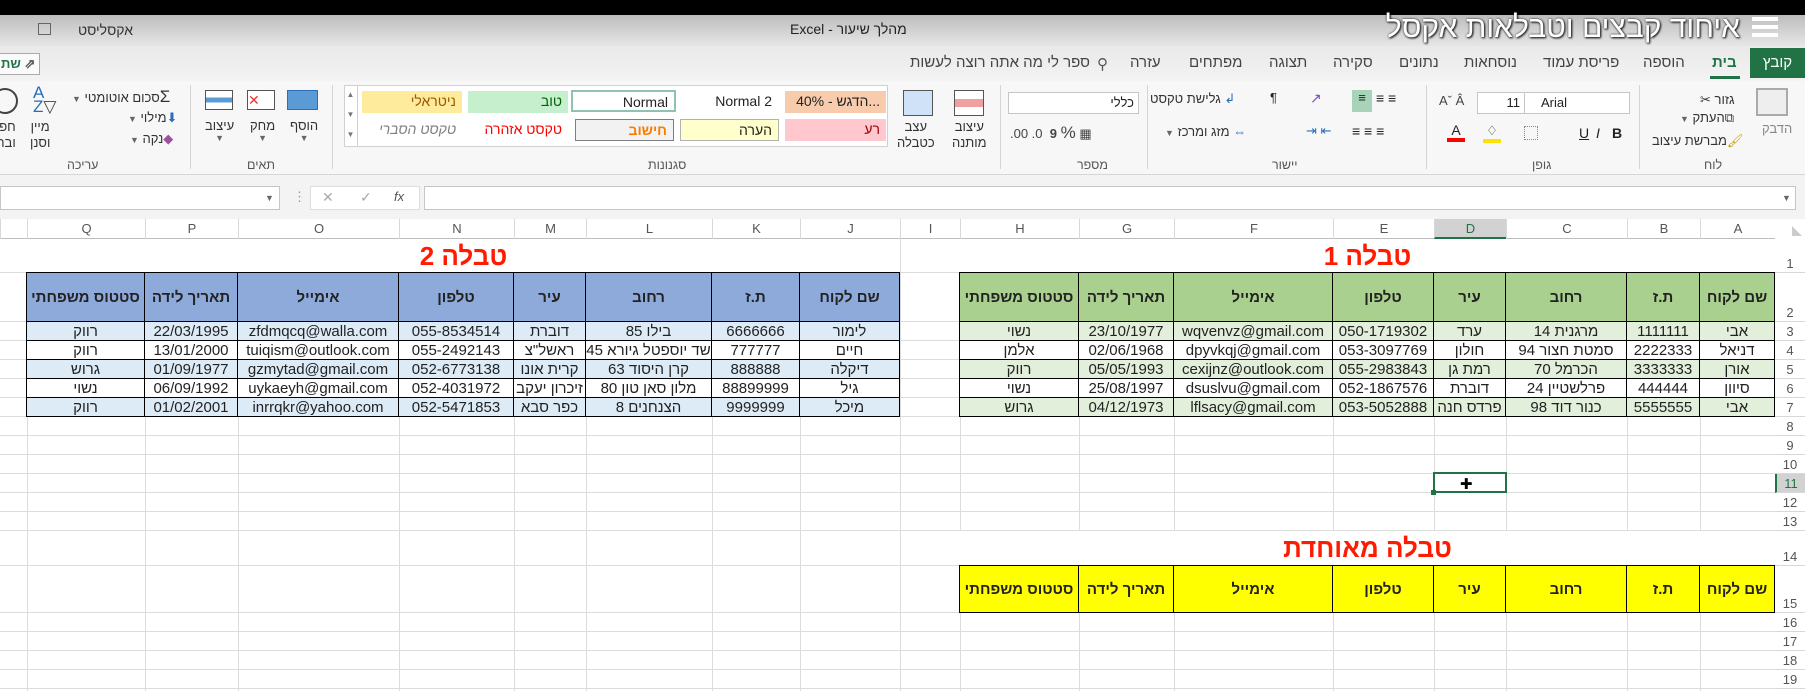  I want to click on table1-cell: כנור דוד 98, so click(1566, 407).